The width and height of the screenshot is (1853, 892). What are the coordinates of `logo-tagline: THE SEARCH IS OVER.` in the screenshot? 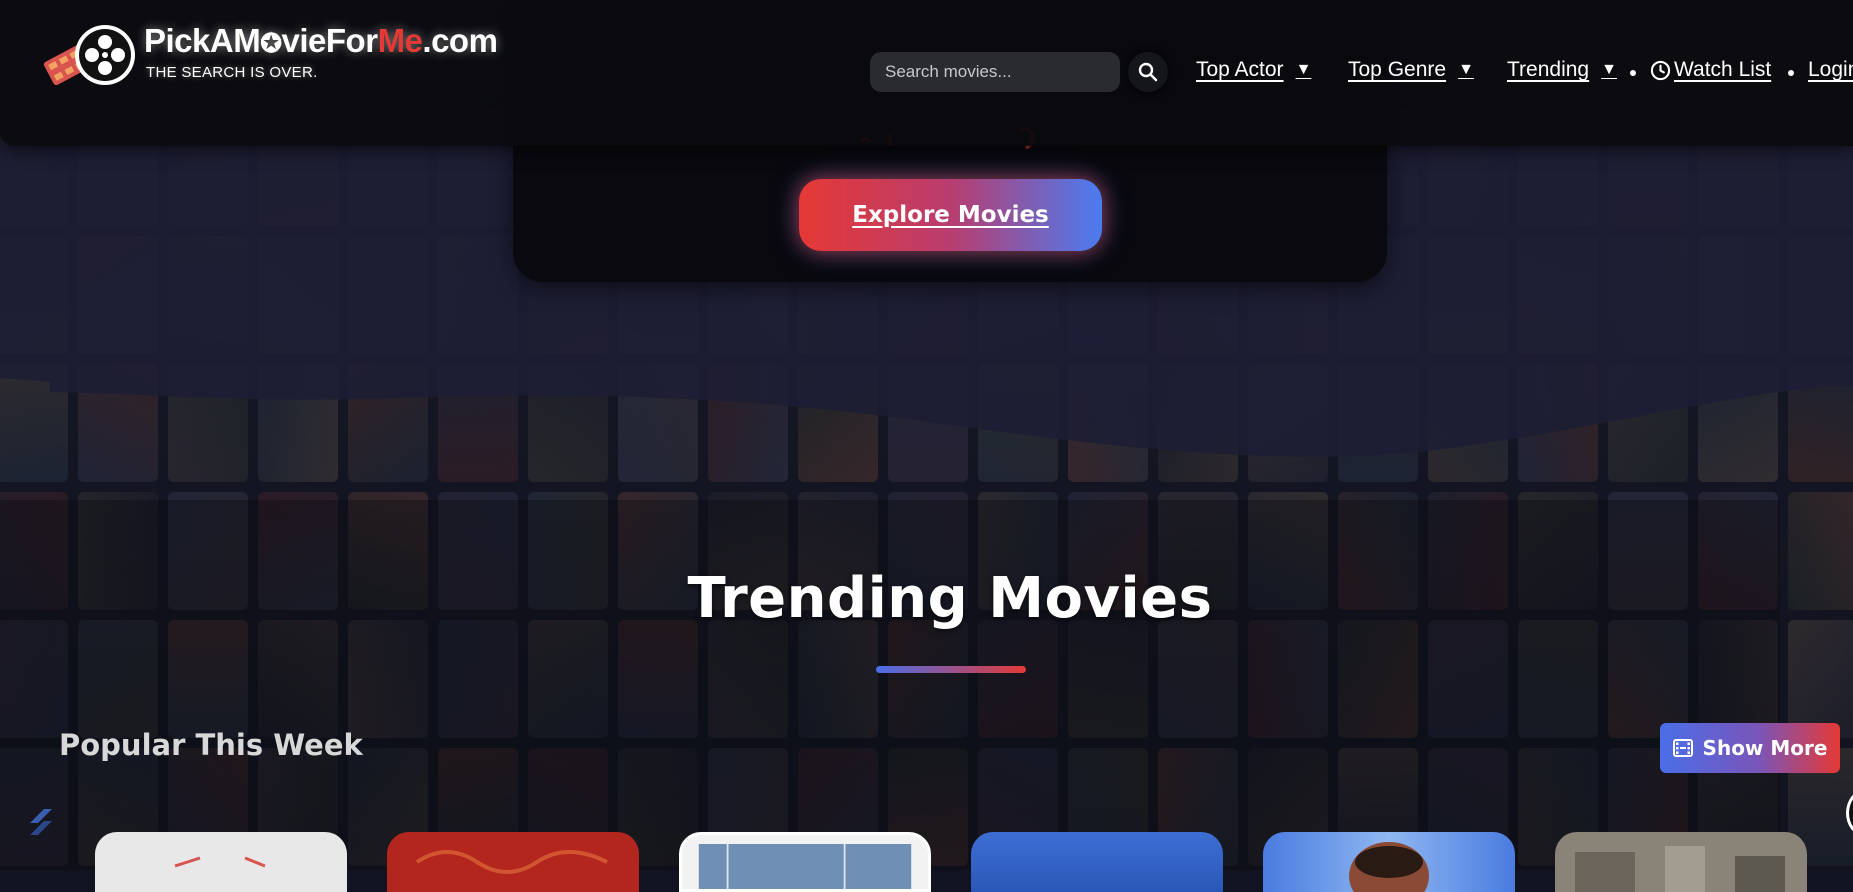 It's located at (232, 72).